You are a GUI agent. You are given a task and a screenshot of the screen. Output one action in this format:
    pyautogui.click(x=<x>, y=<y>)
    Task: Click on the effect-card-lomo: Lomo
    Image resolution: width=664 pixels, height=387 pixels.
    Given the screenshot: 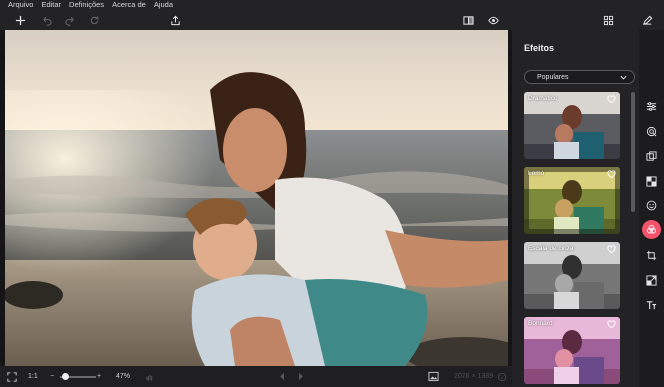 What is the action you would take?
    pyautogui.click(x=572, y=200)
    